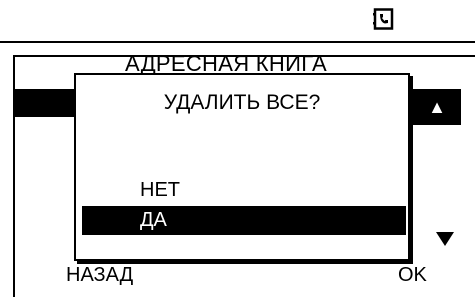 The image size is (475, 297). Describe the element at coordinates (437, 107) in the screenshot. I see `triangle-up-icon: ▲` at that location.